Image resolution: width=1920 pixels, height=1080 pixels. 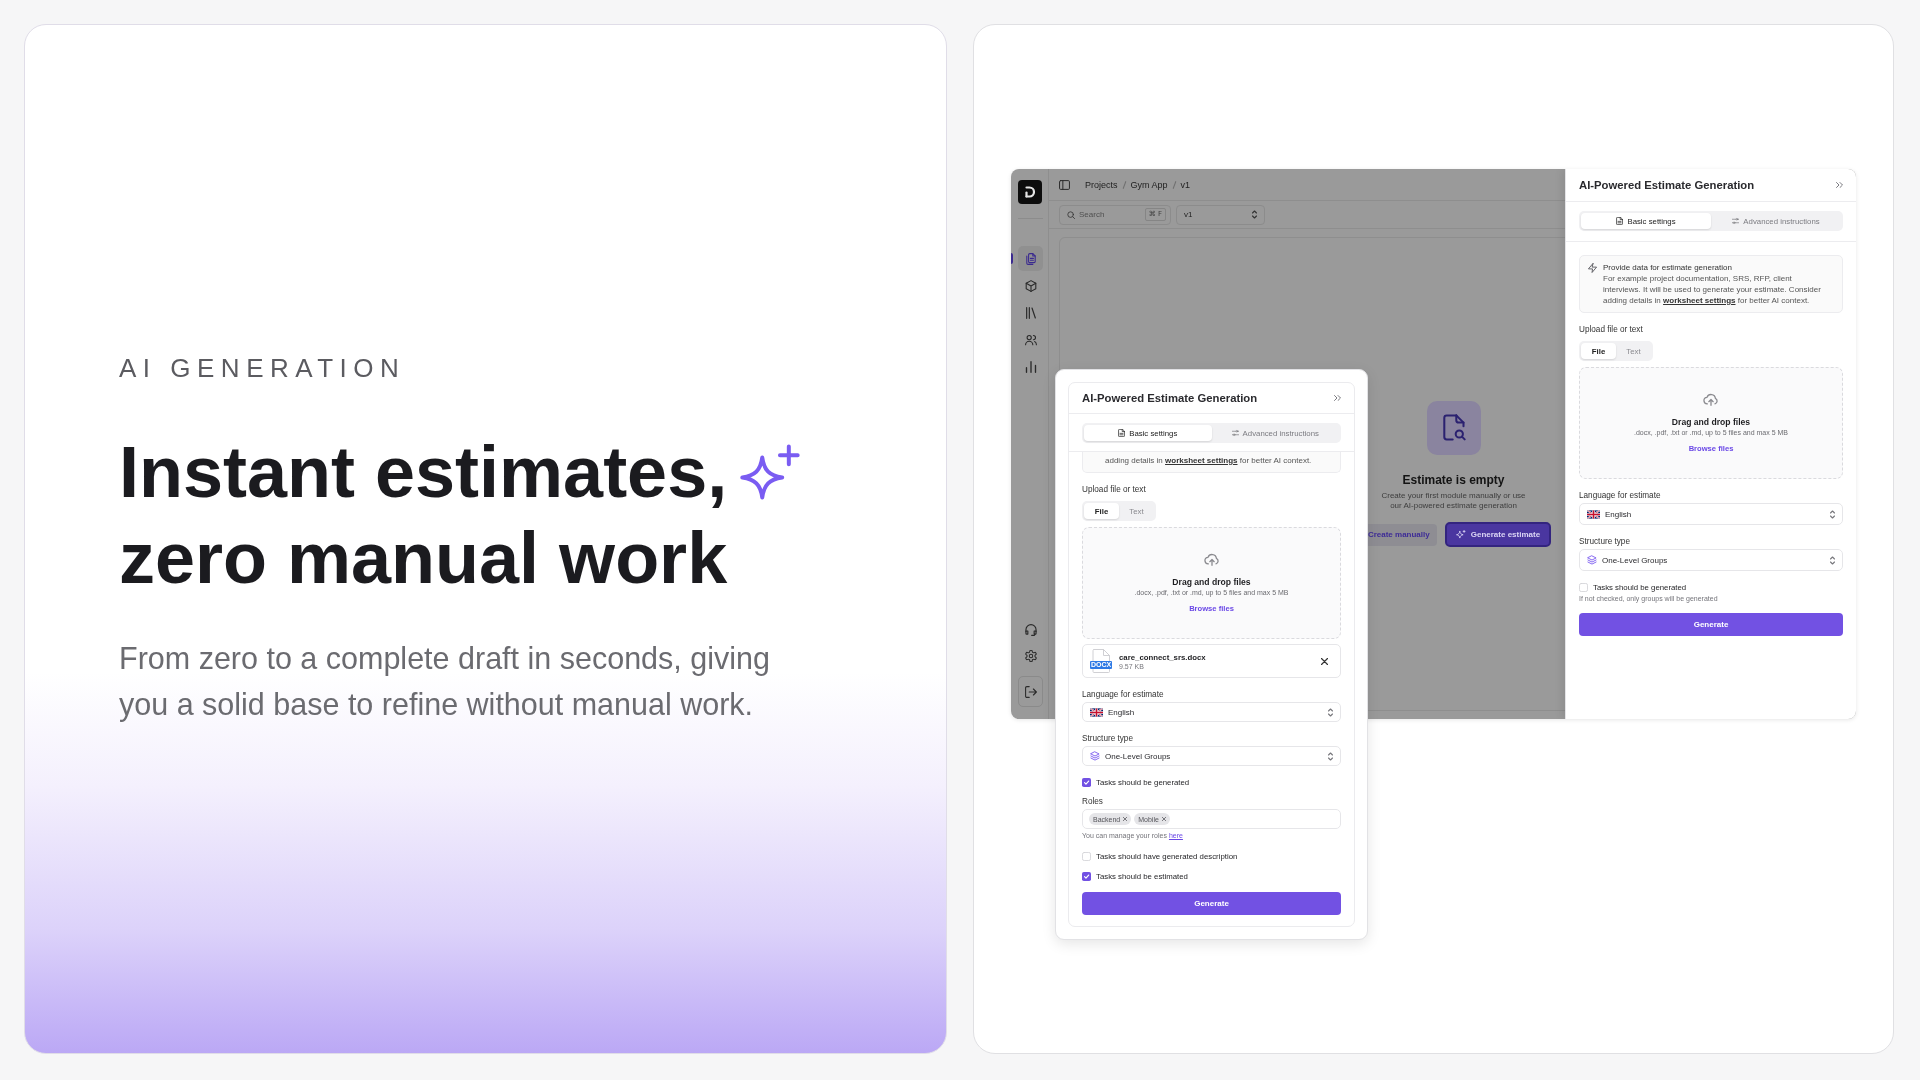 What do you see at coordinates (1324, 661) in the screenshot?
I see `close-icon` at bounding box center [1324, 661].